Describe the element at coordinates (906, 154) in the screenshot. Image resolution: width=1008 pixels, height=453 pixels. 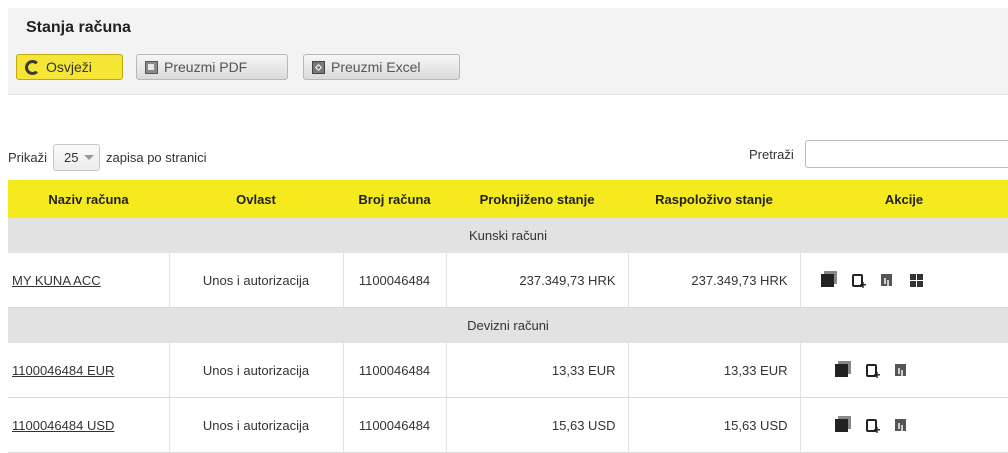
I see `search-input` at that location.